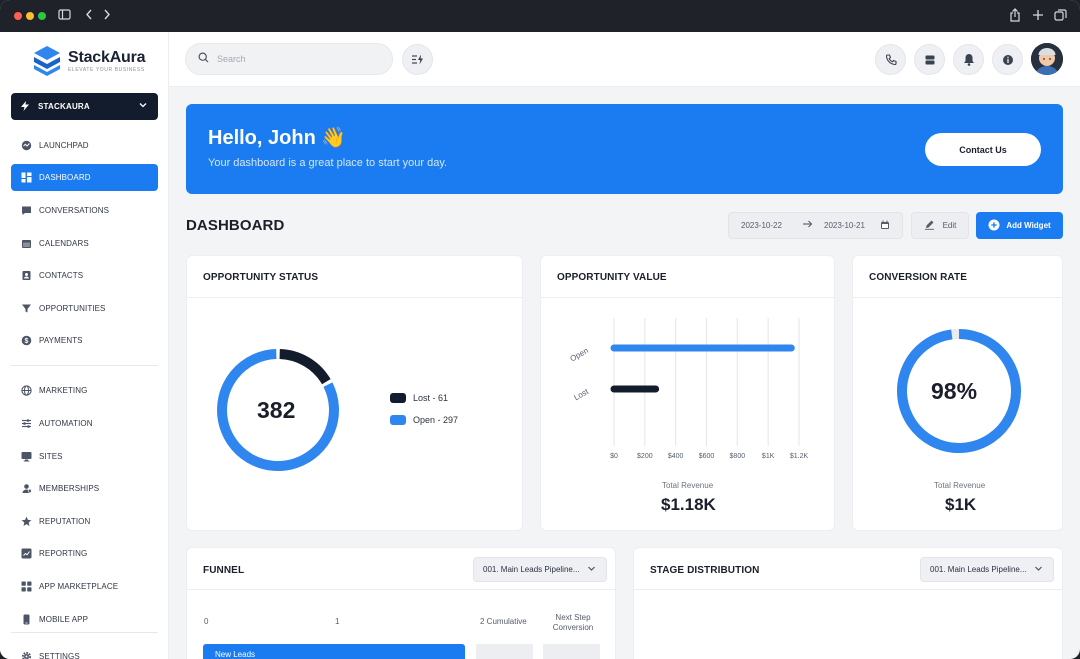 The width and height of the screenshot is (1080, 659). What do you see at coordinates (1047, 59) in the screenshot?
I see `avatar` at bounding box center [1047, 59].